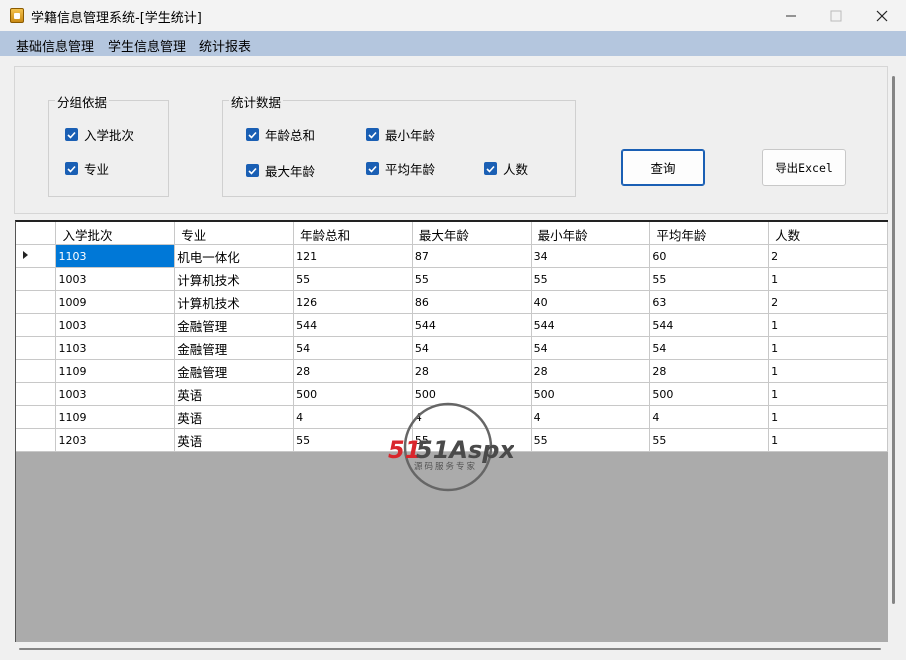  Describe the element at coordinates (99, 134) in the screenshot. I see `checkbox-enroll-batch: 入学批次` at that location.